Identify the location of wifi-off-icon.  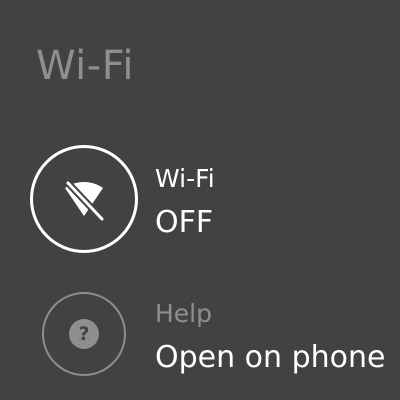
(85, 201).